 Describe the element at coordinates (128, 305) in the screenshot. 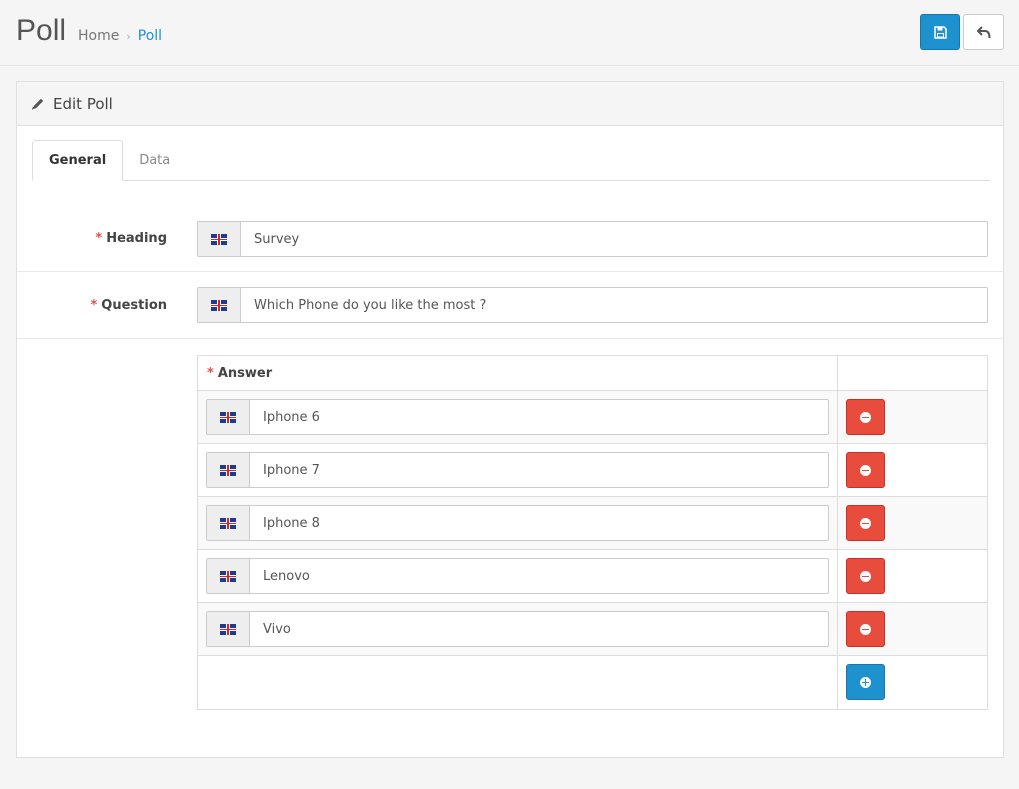

I see `question-label: * Question` at that location.